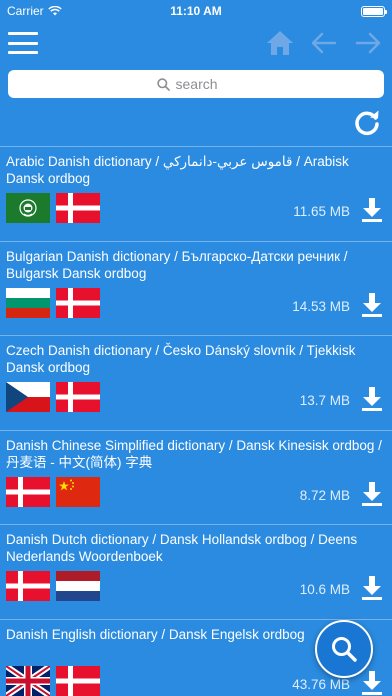 The width and height of the screenshot is (392, 696). I want to click on battery-indicator, so click(374, 11).